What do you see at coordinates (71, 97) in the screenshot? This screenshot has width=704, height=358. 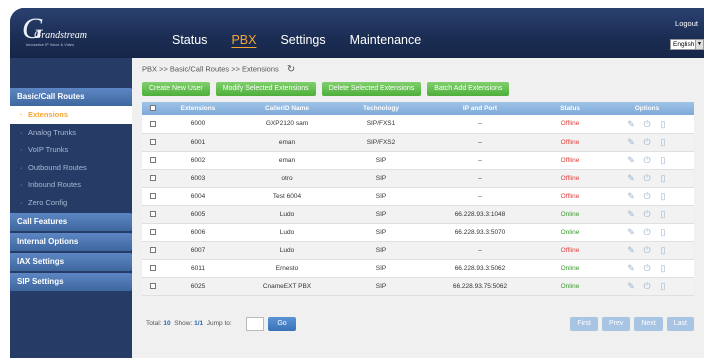 I see `sidebar-section-basic-call-routes: Basic/Call Routes` at bounding box center [71, 97].